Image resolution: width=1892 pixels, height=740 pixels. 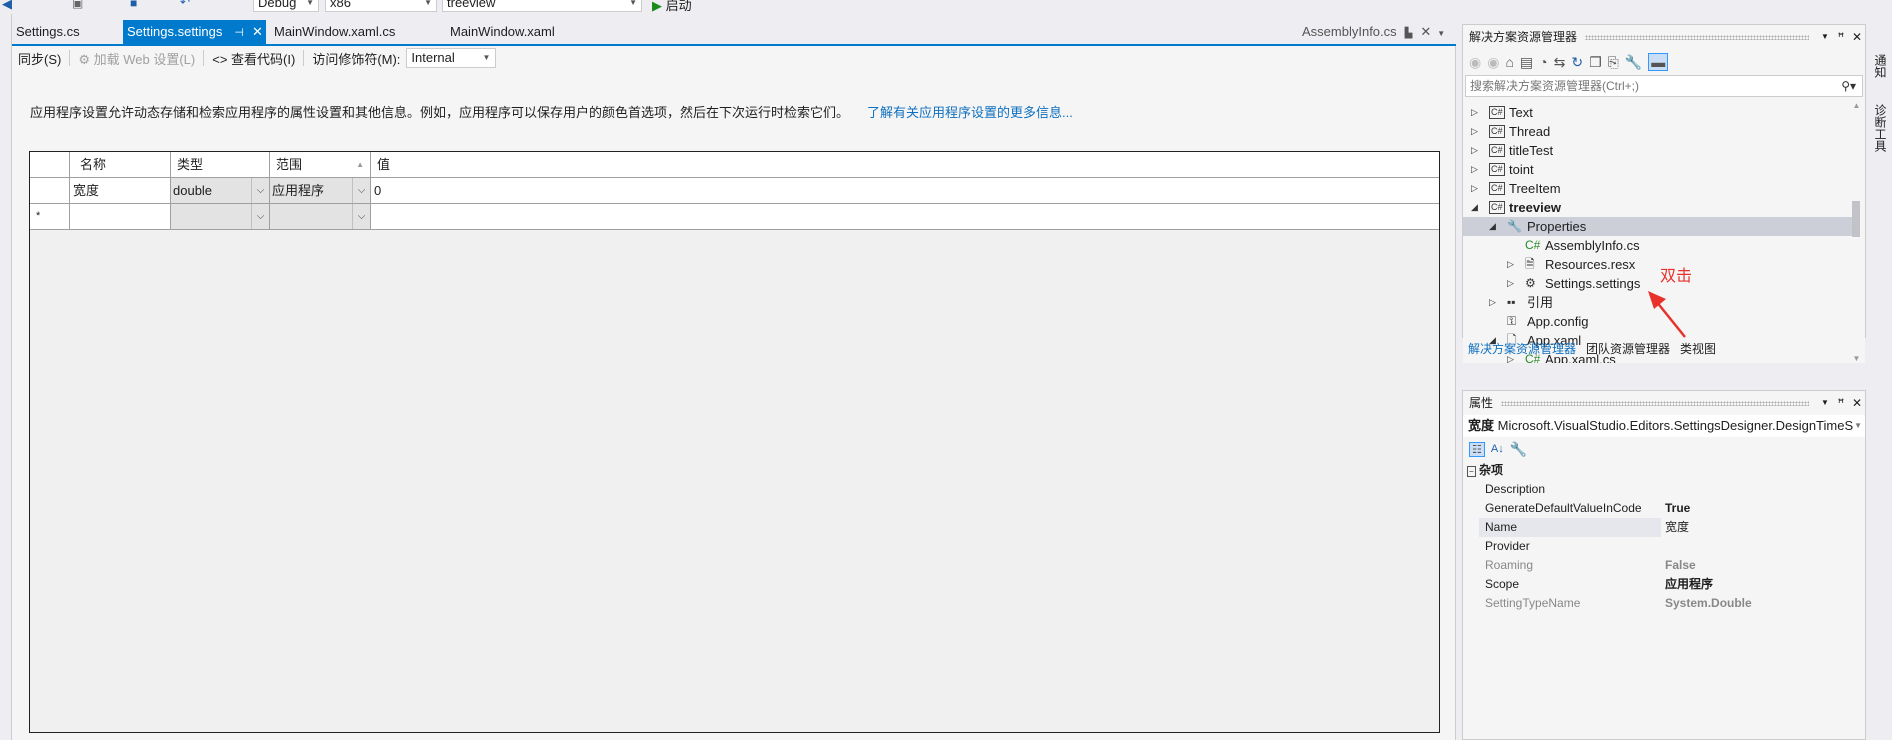 What do you see at coordinates (1543, 62) in the screenshot?
I see `pending-changes-icon: ◔` at bounding box center [1543, 62].